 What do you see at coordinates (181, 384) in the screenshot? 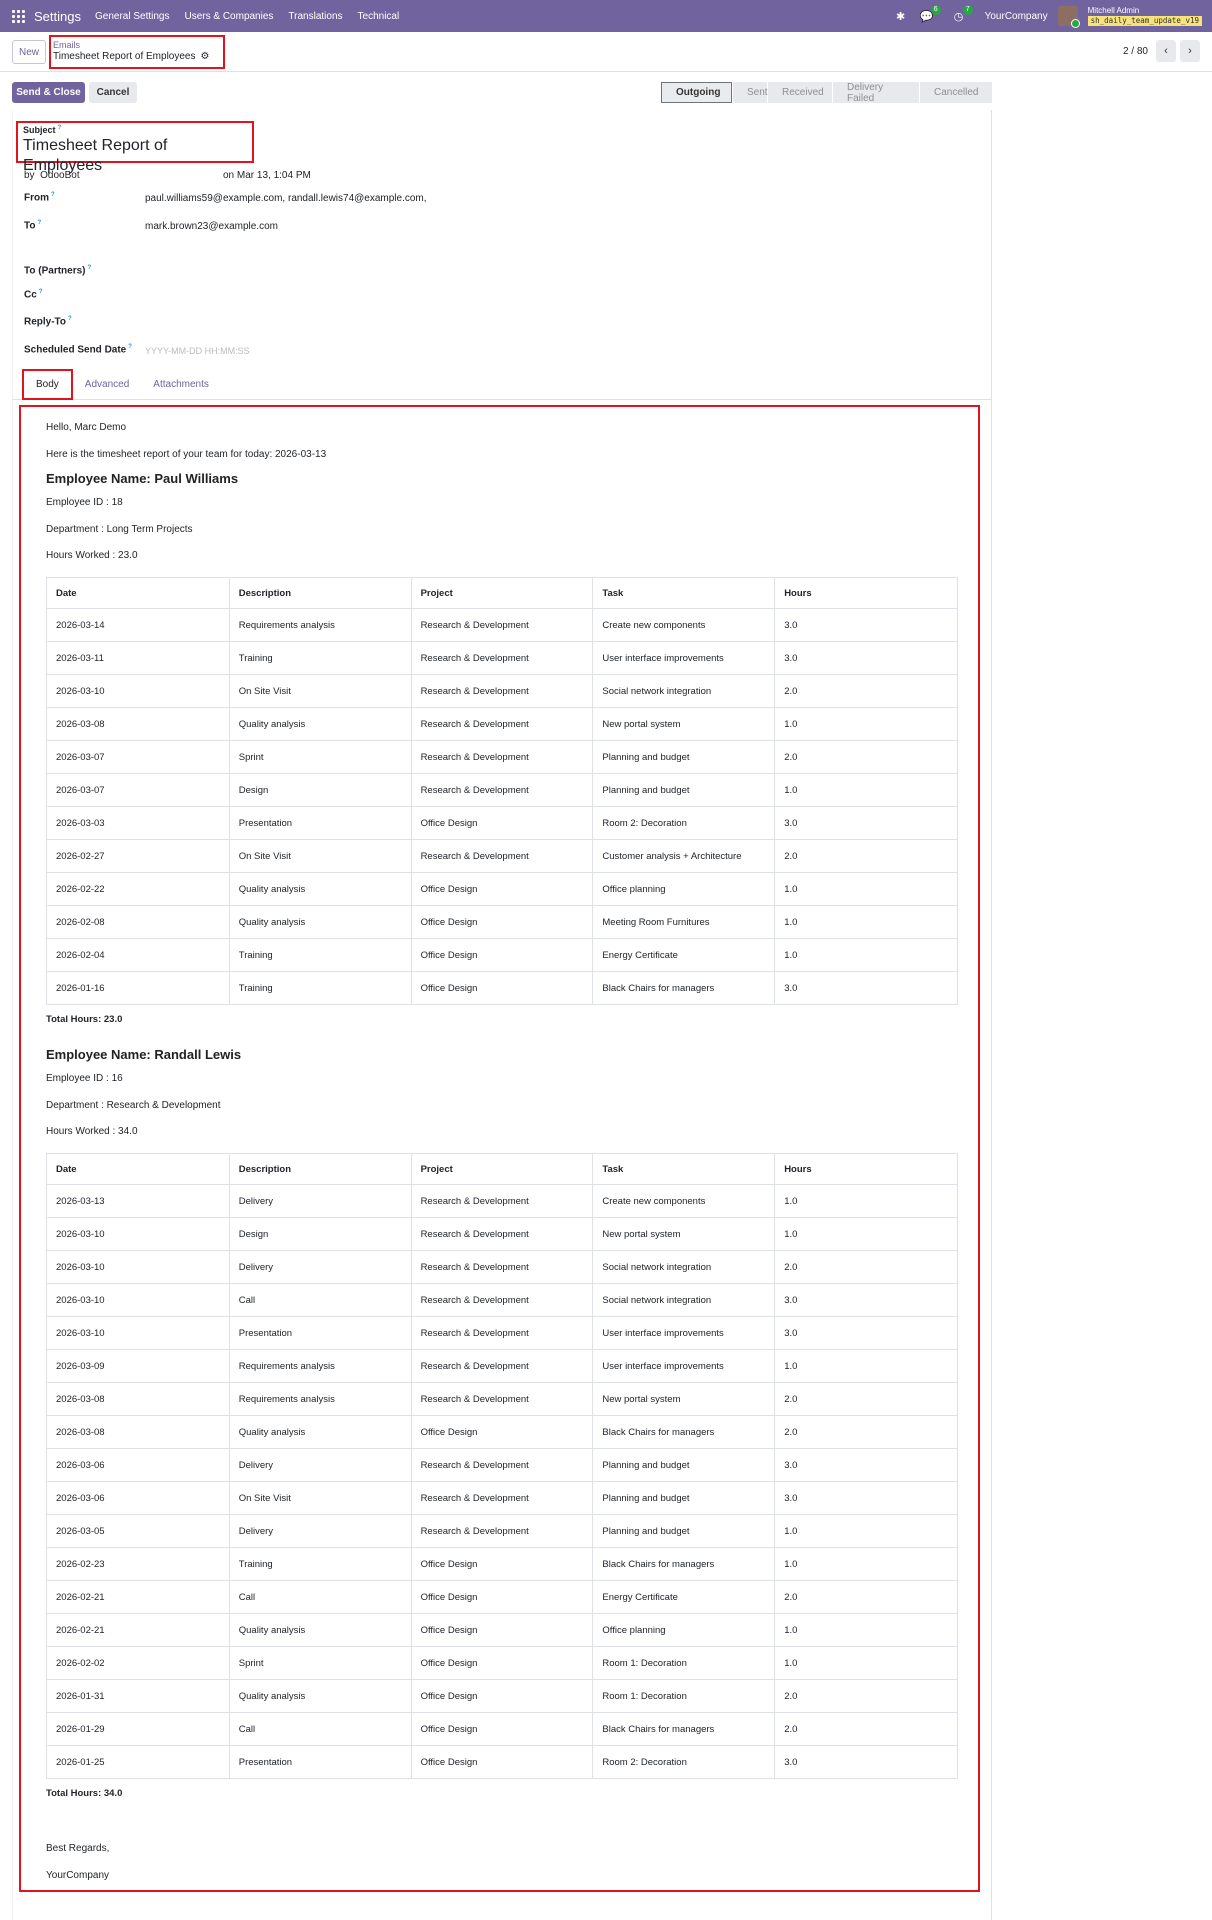
I see `tab-attachments: Attachments` at bounding box center [181, 384].